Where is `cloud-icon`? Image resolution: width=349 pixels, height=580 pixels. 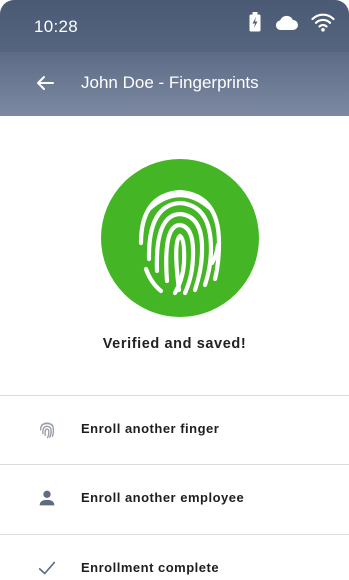 cloud-icon is located at coordinates (286, 24).